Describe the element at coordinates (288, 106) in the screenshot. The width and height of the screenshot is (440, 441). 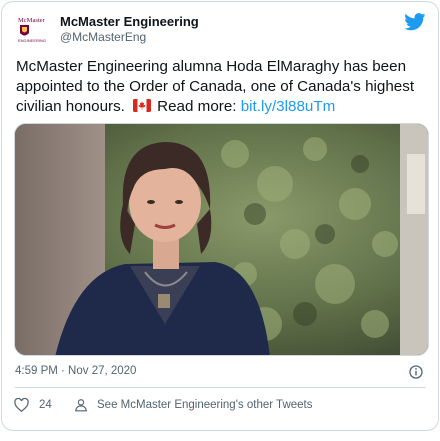
I see `tweet-link: bit.ly/3l88uTm` at that location.